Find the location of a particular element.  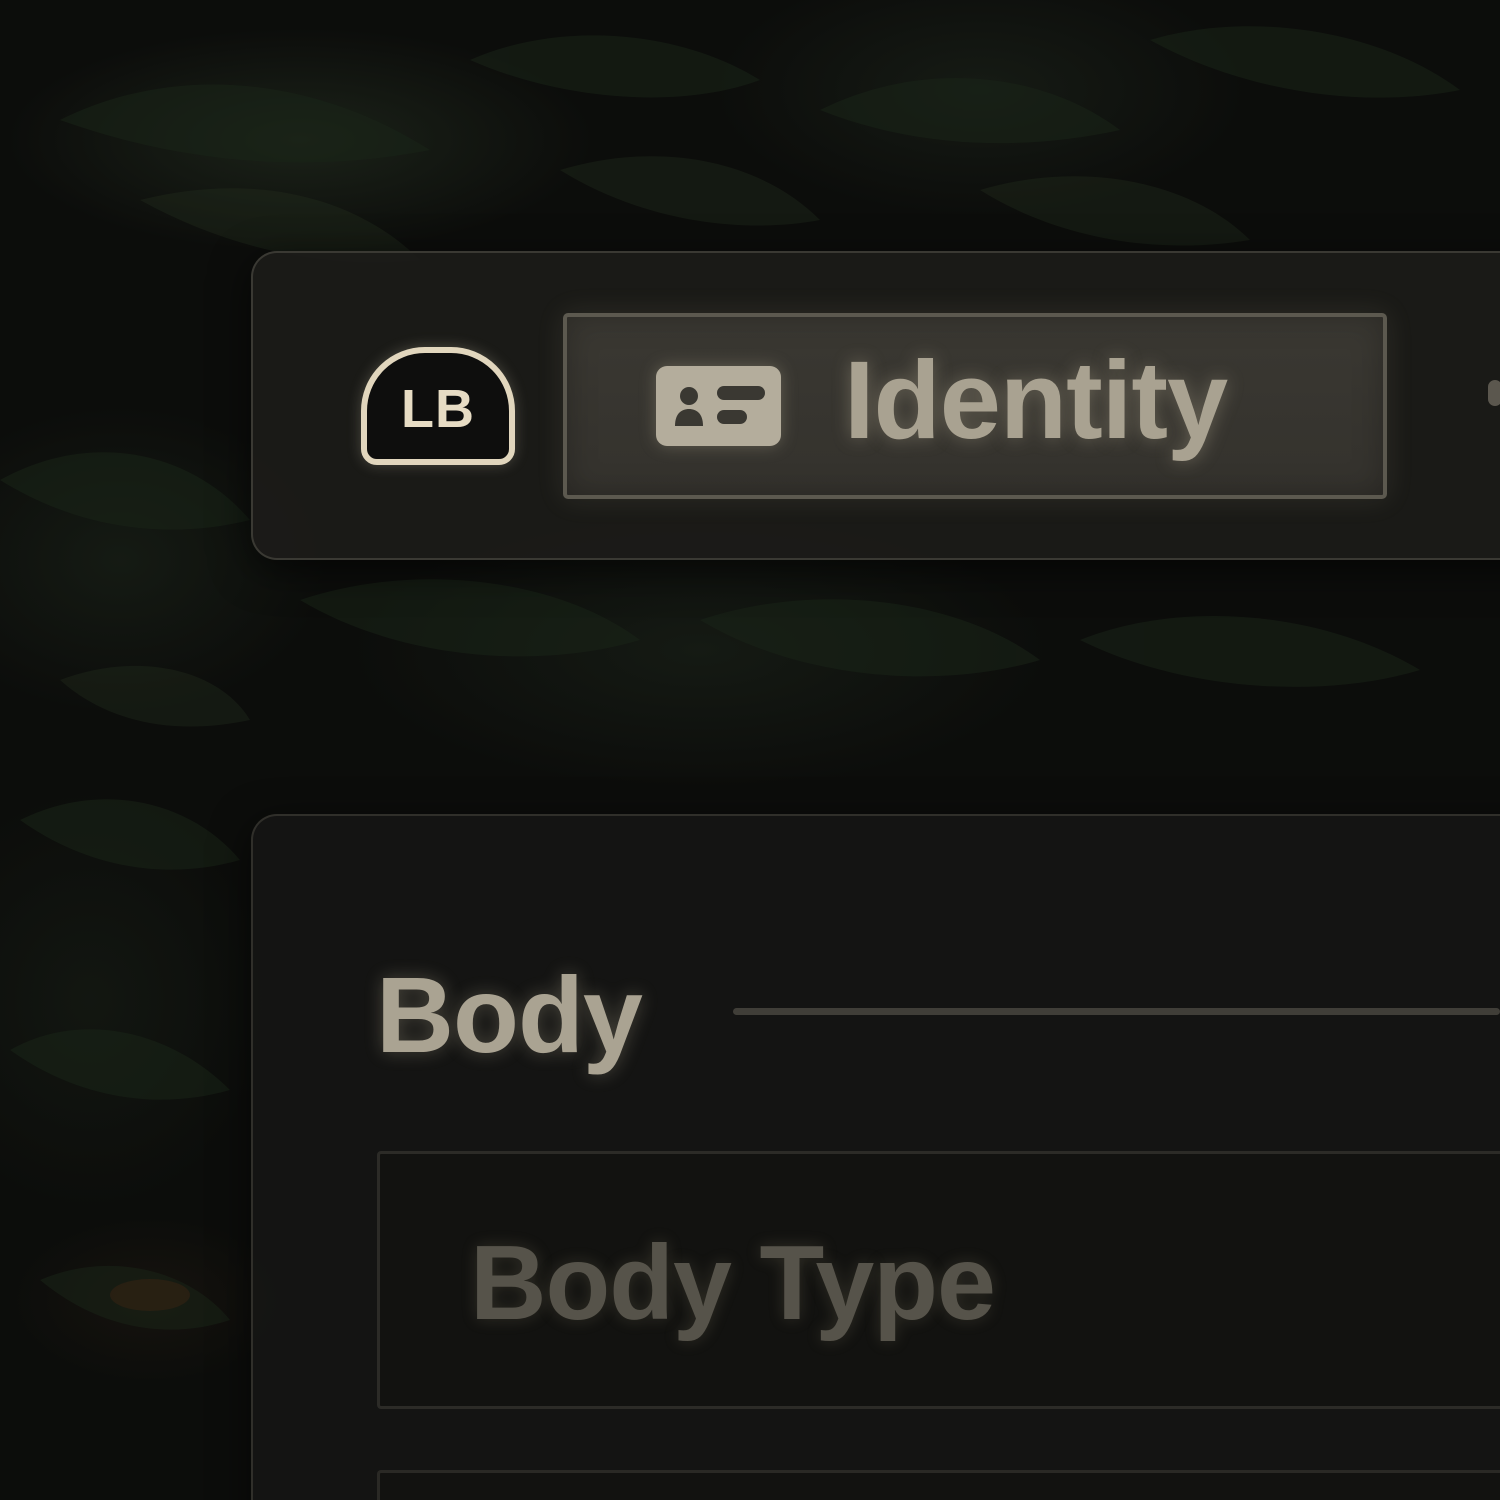

lb-label: LB is located at coordinates (438, 409).